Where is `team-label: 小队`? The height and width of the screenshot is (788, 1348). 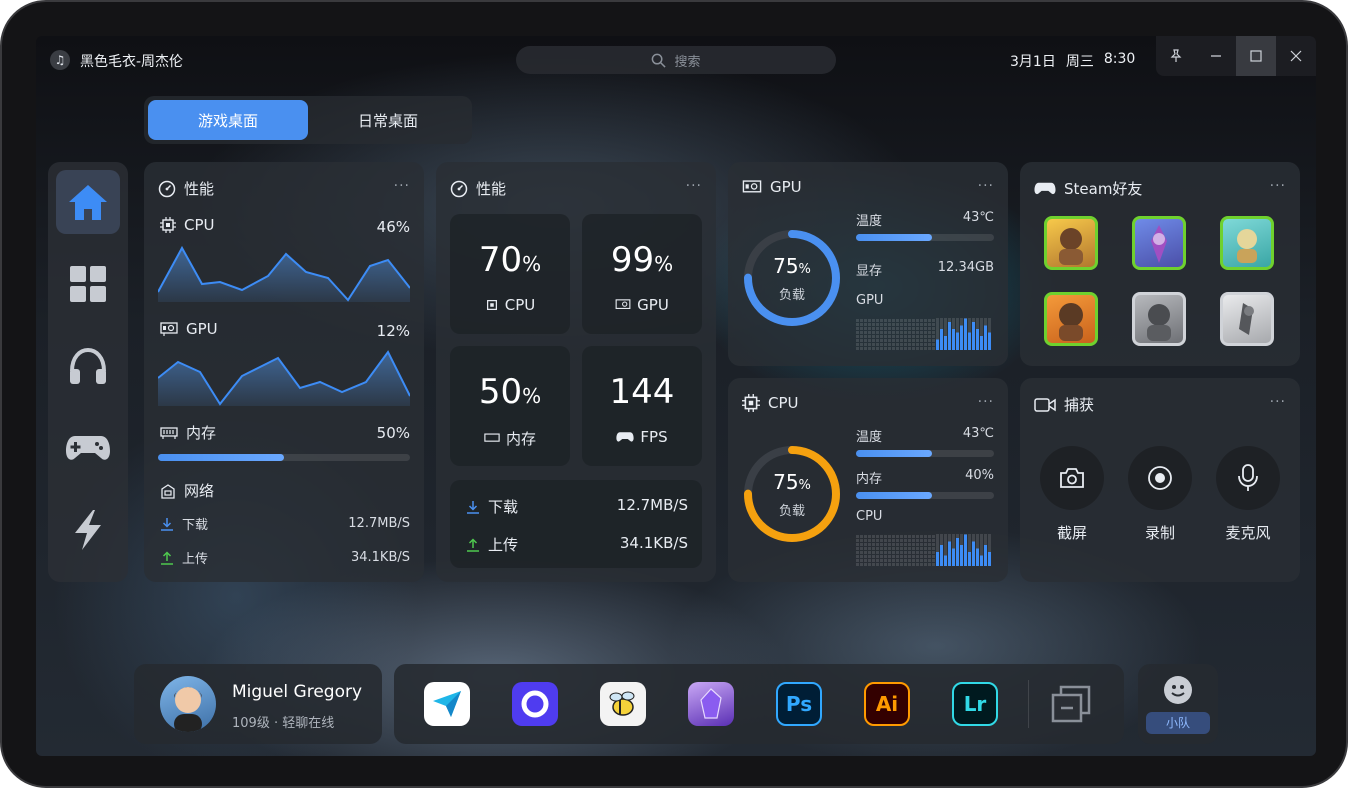 team-label: 小队 is located at coordinates (1178, 723).